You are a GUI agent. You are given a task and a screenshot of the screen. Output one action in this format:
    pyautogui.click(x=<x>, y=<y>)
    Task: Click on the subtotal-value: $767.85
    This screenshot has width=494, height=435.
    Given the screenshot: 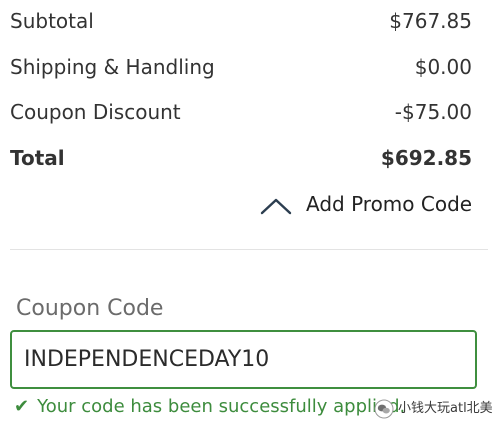 What is the action you would take?
    pyautogui.click(x=430, y=21)
    